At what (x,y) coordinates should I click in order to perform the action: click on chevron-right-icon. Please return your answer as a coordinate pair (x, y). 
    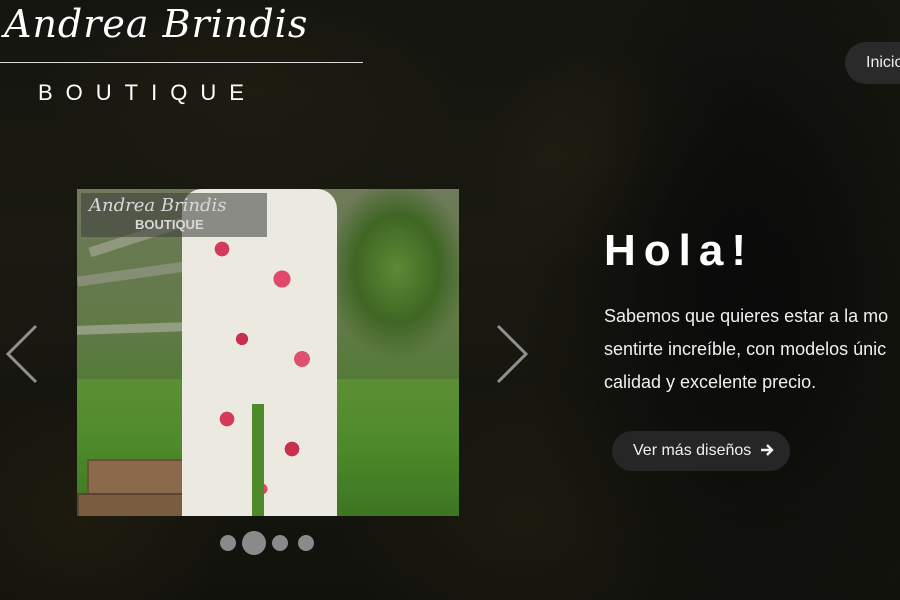
    Looking at the image, I should click on (512, 354).